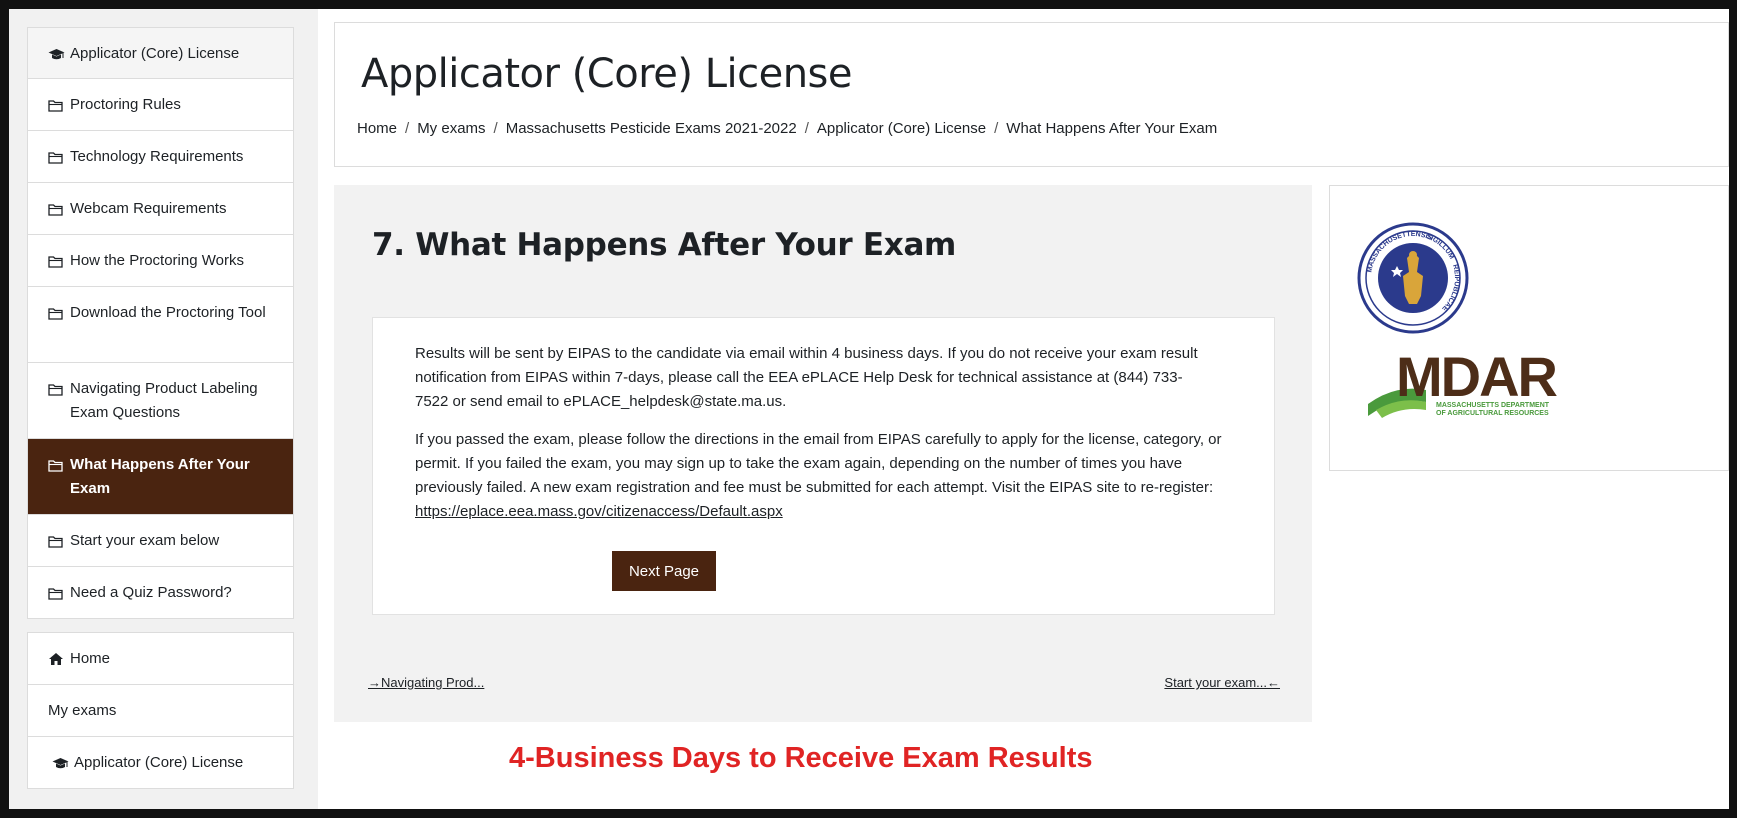  Describe the element at coordinates (125, 104) in the screenshot. I see `sidebar-item-label: Proctoring Rules` at that location.